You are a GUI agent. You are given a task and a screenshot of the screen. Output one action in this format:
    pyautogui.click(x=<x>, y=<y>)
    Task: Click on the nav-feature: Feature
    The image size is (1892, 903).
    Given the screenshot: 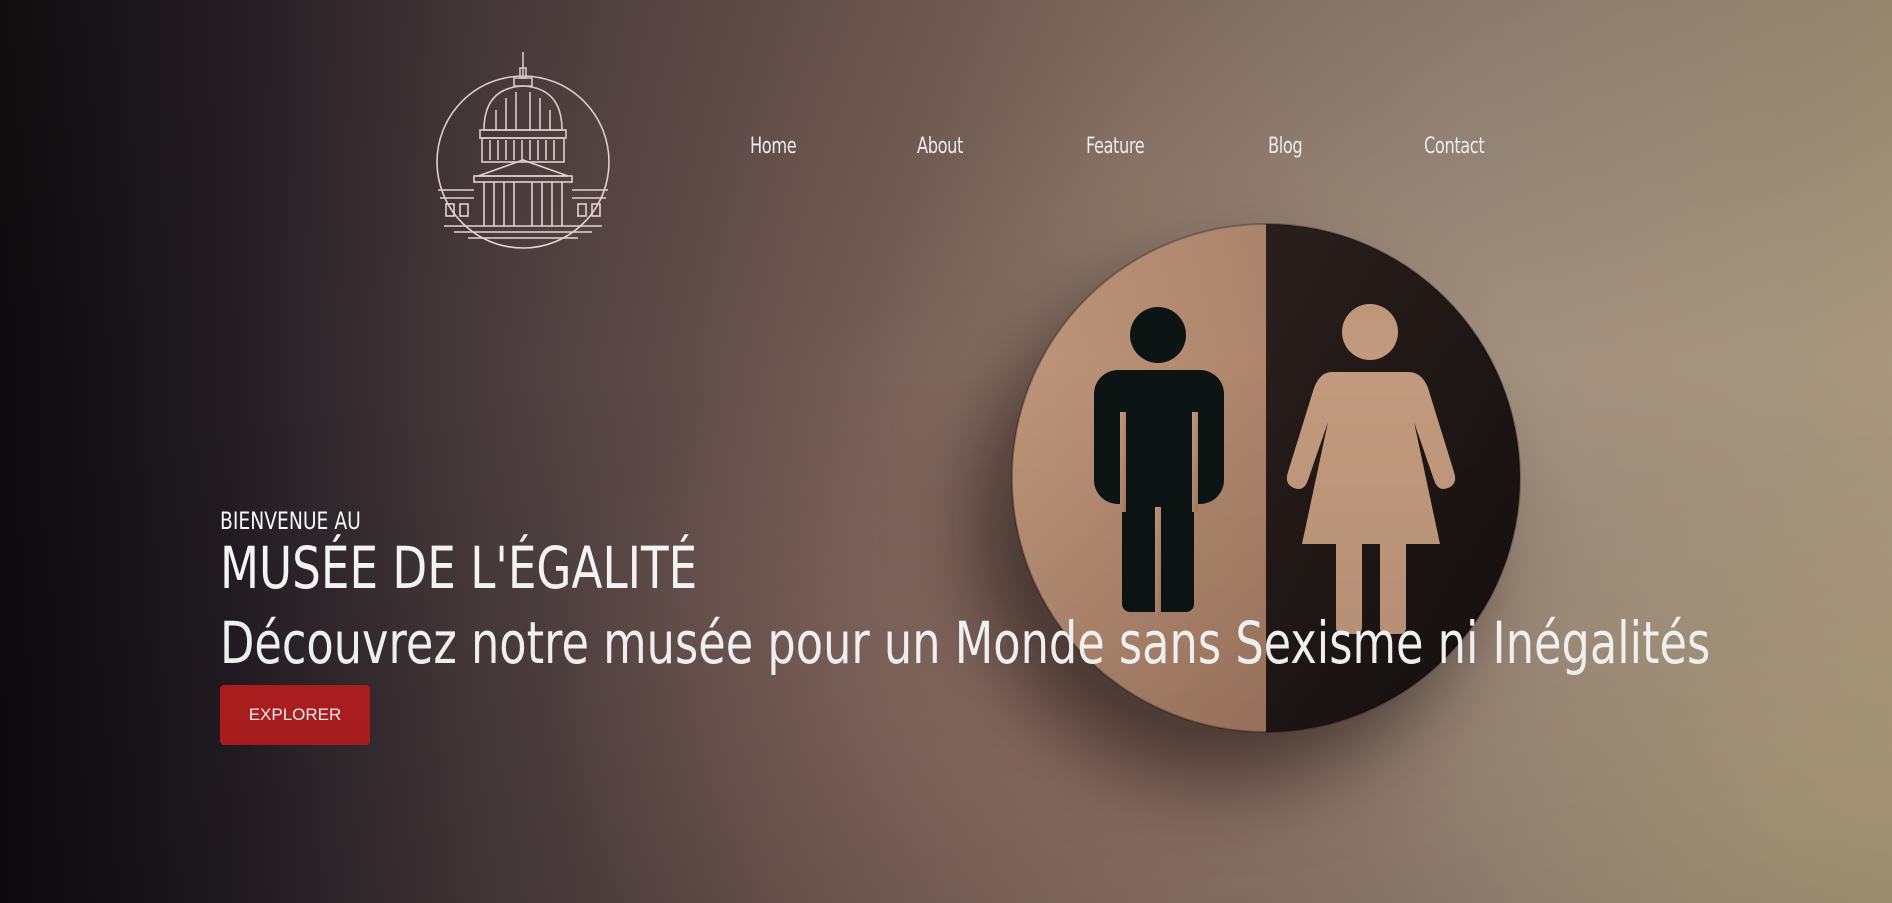 What is the action you would take?
    pyautogui.click(x=1115, y=146)
    